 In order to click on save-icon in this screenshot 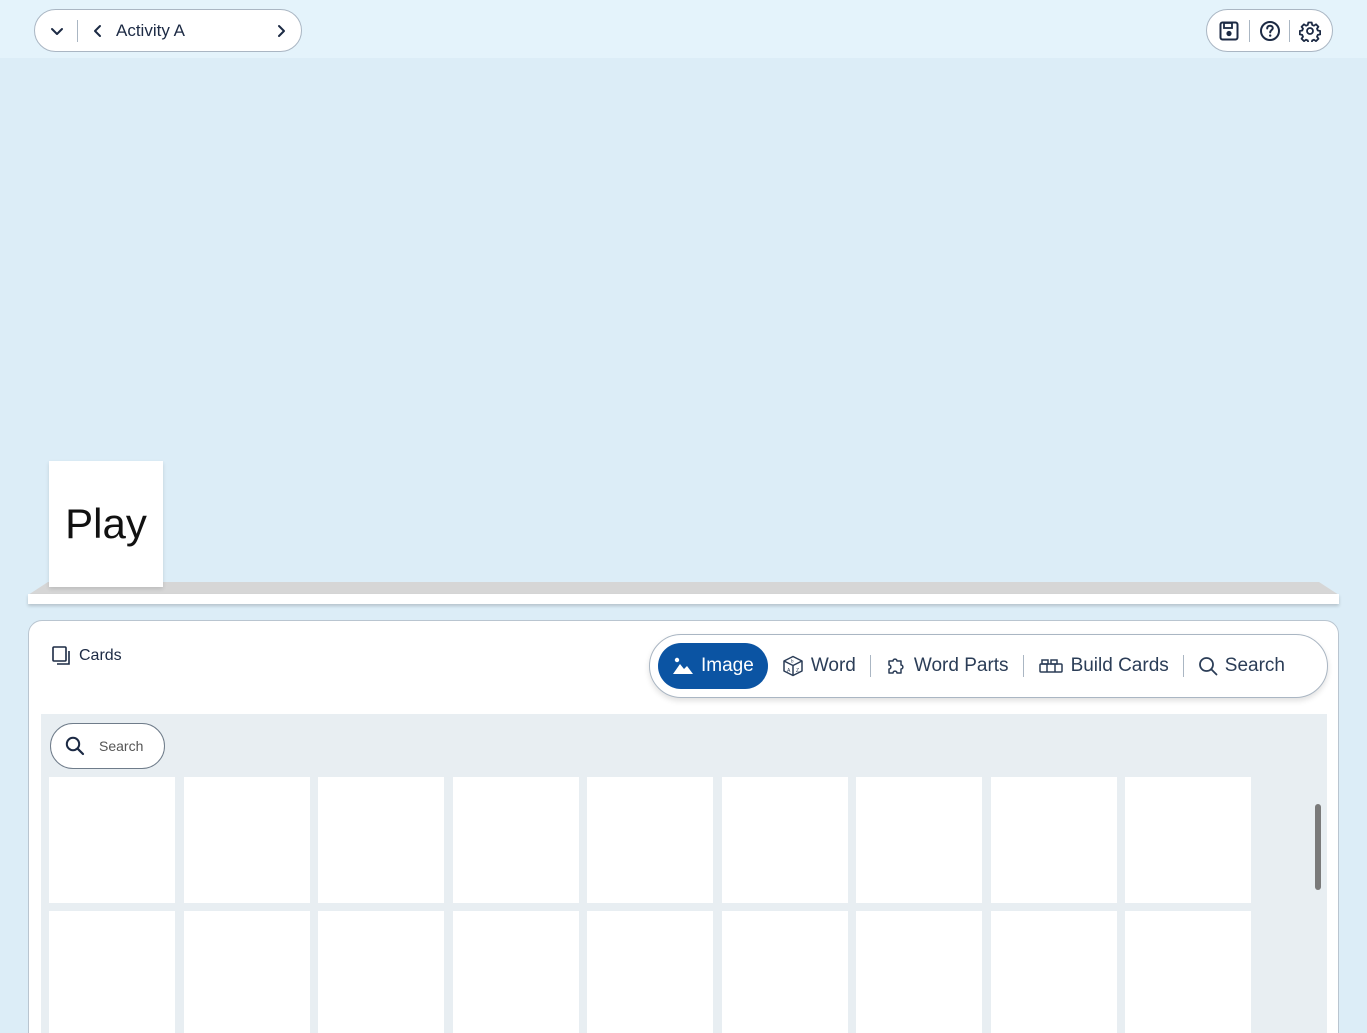, I will do `click(1229, 30)`.